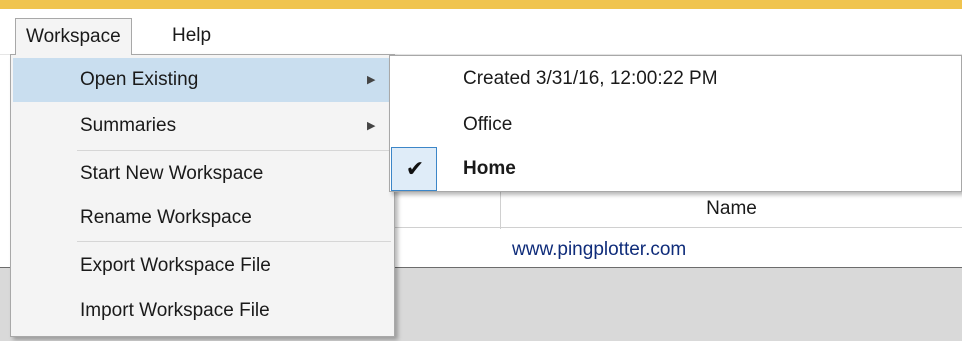 The height and width of the screenshot is (341, 962). I want to click on checkmark-icon: ✔, so click(415, 168).